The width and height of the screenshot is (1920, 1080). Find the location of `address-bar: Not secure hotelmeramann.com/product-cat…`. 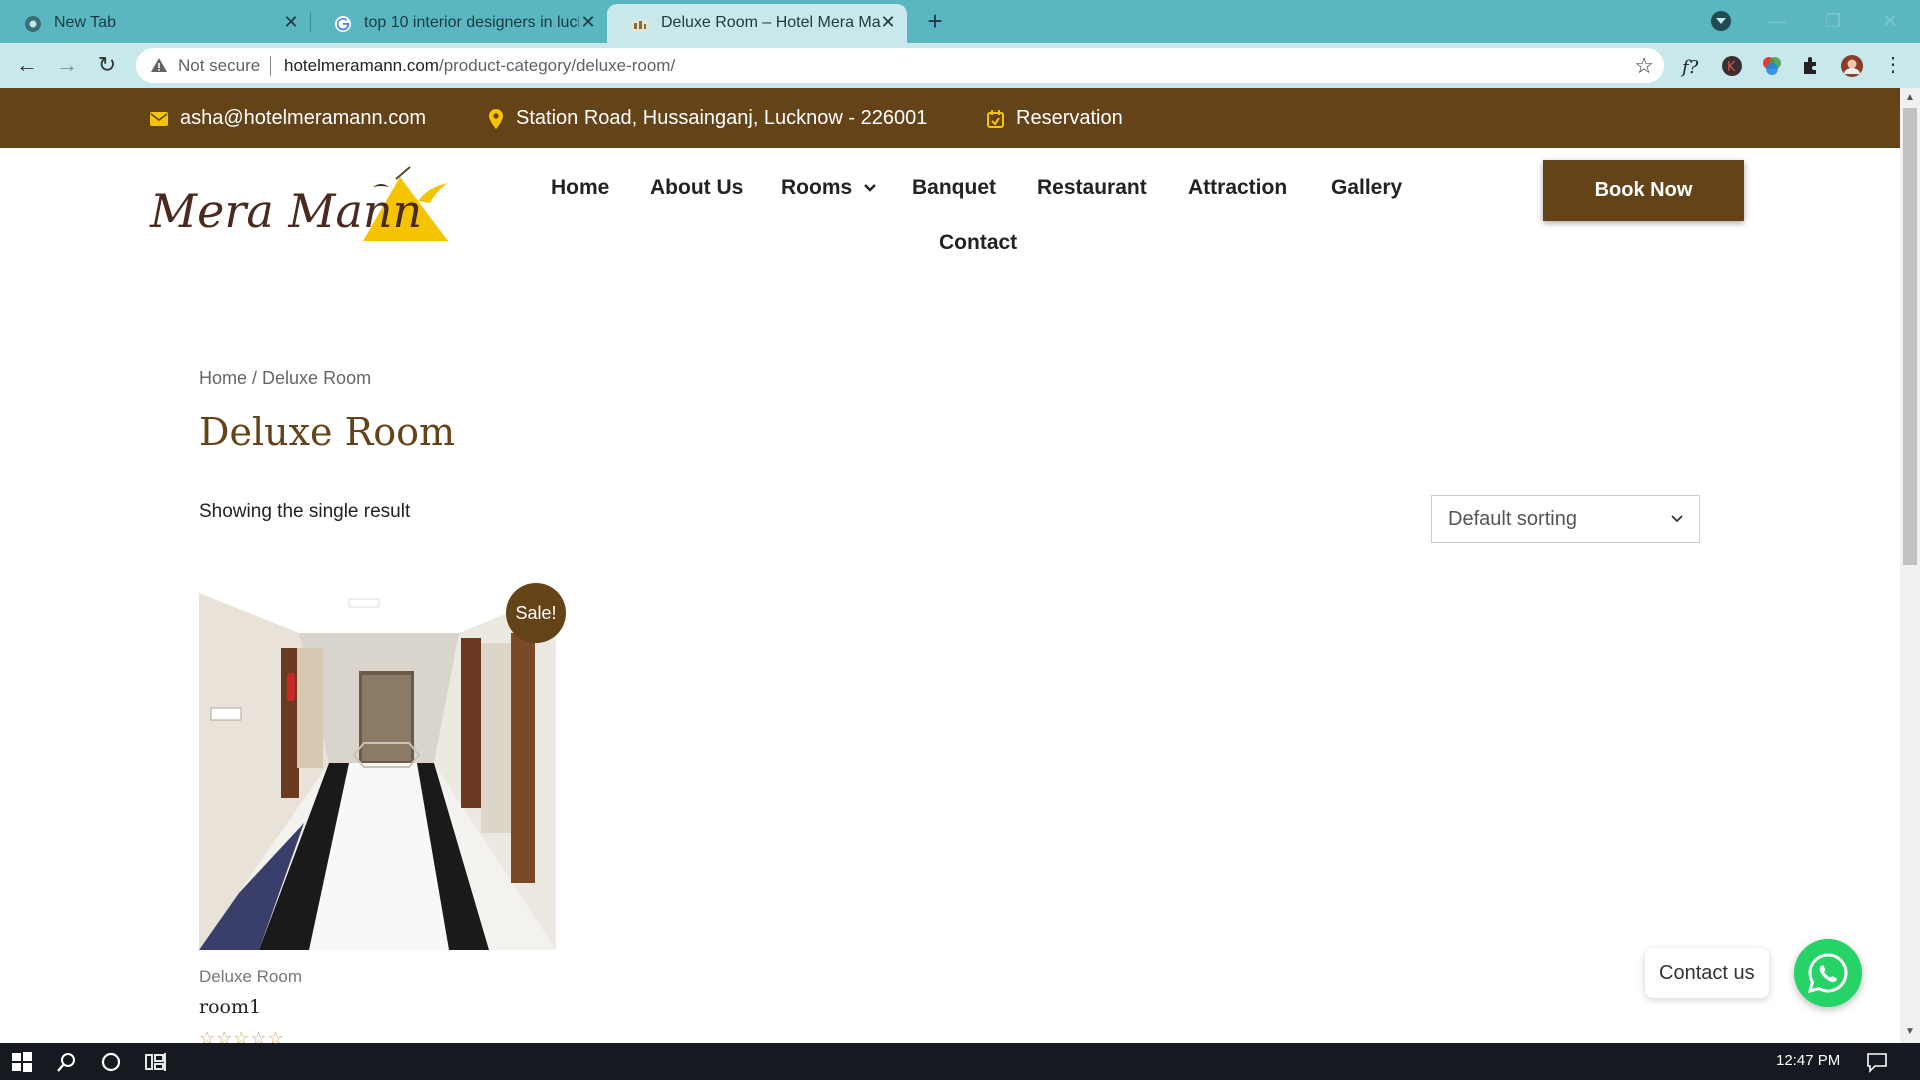

address-bar: Not secure hotelmeramann.com/product-cat… is located at coordinates (900, 65).